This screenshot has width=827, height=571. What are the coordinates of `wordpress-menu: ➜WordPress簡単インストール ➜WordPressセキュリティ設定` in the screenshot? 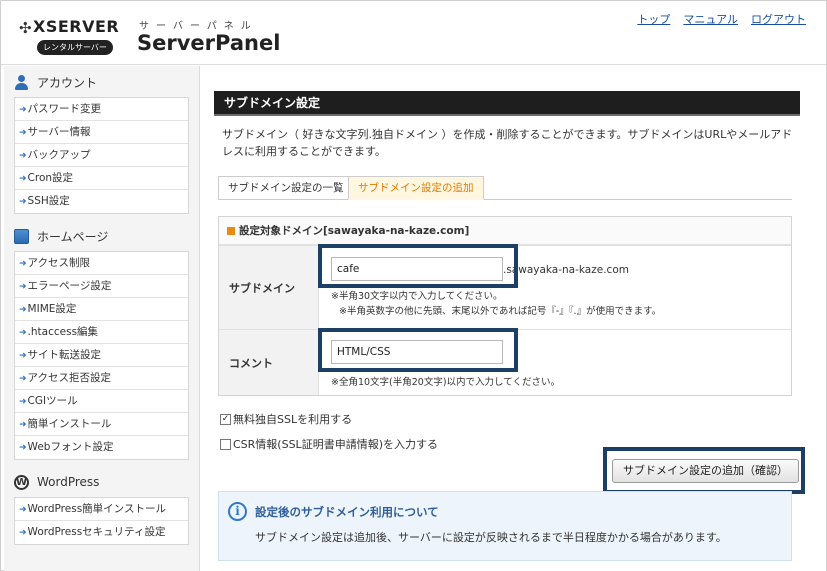 It's located at (101, 521).